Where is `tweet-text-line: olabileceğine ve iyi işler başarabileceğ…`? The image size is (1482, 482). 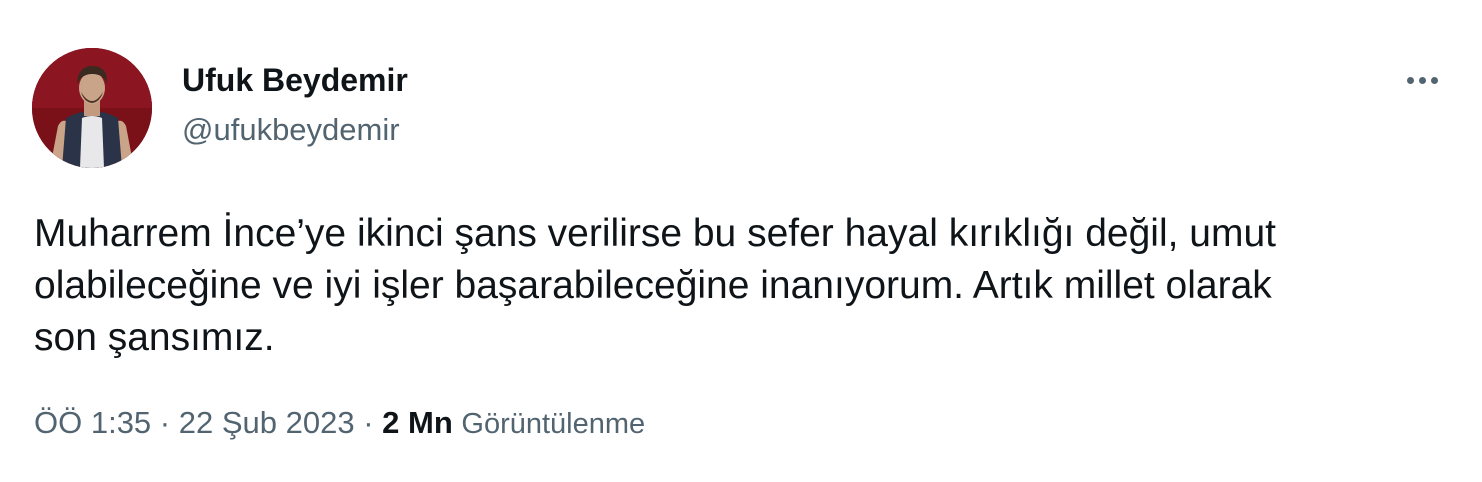 tweet-text-line: olabileceğine ve iyi işler başarabileceğ… is located at coordinates (653, 285).